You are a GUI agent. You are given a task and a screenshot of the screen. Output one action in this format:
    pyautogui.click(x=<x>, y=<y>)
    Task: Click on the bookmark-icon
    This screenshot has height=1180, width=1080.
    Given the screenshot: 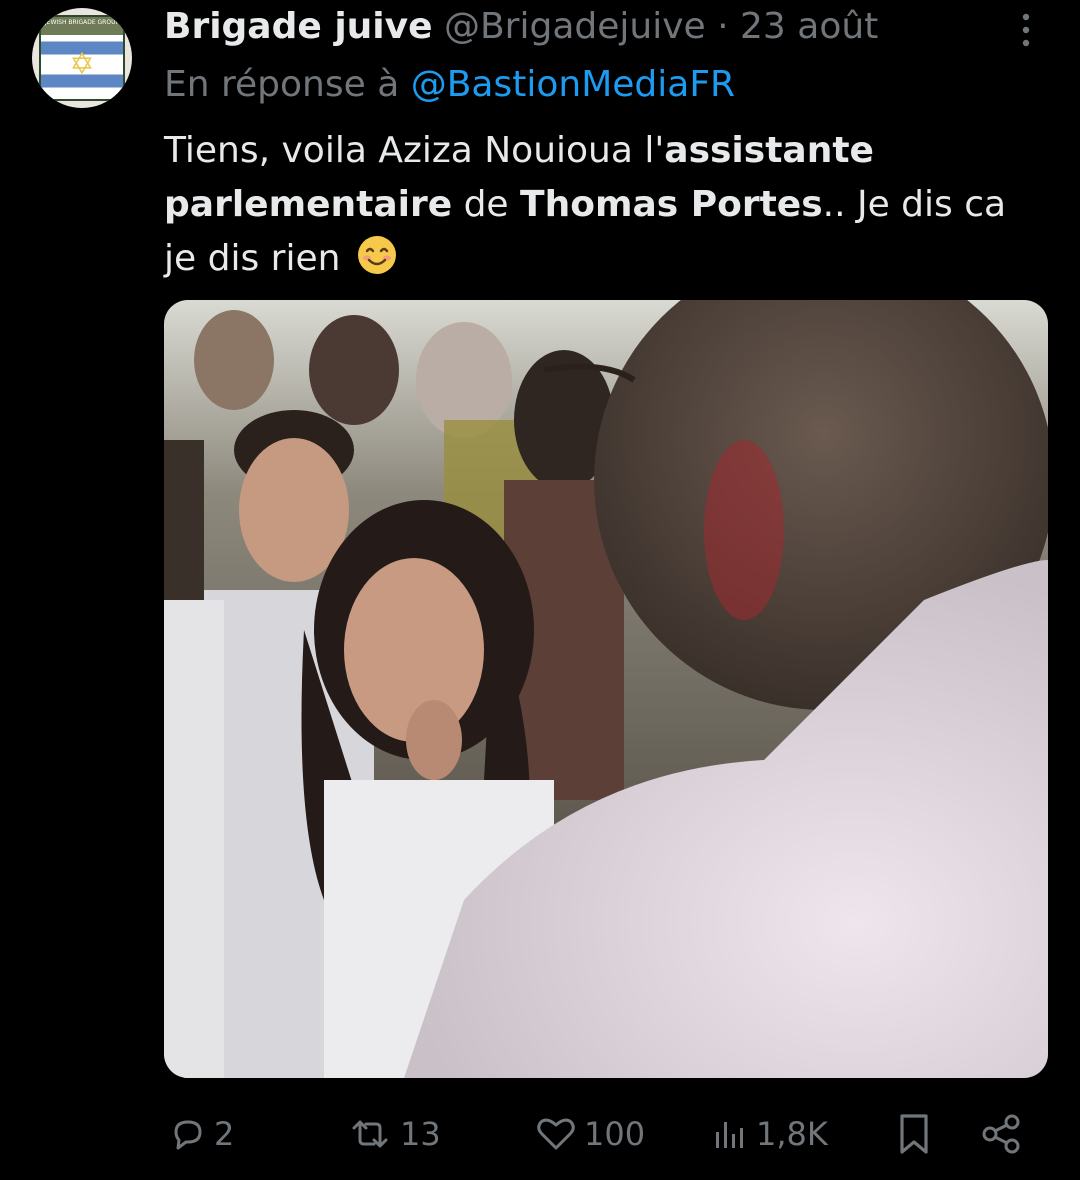 What is the action you would take?
    pyautogui.click(x=914, y=1134)
    